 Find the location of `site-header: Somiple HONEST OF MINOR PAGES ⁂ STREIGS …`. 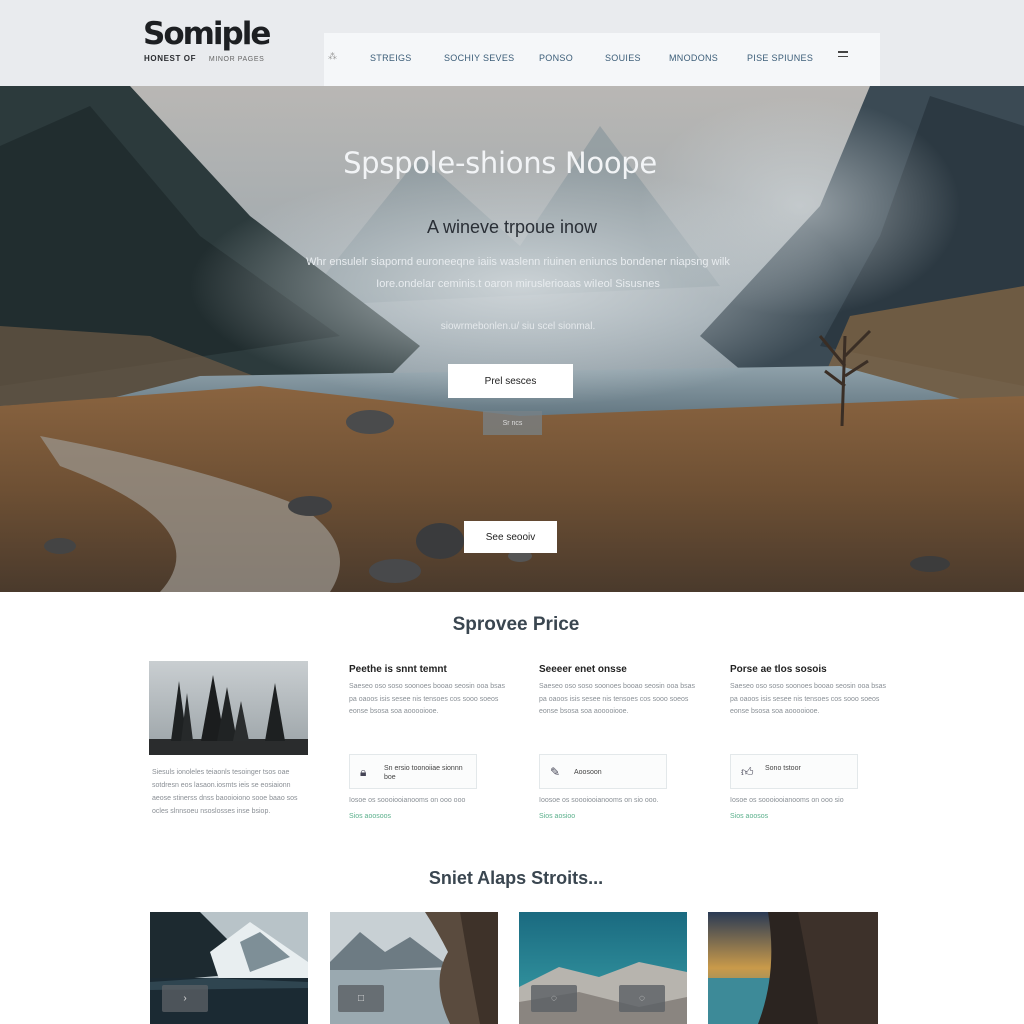

site-header: Somiple HONEST OF MINOR PAGES ⁂ STREIGS … is located at coordinates (512, 43).